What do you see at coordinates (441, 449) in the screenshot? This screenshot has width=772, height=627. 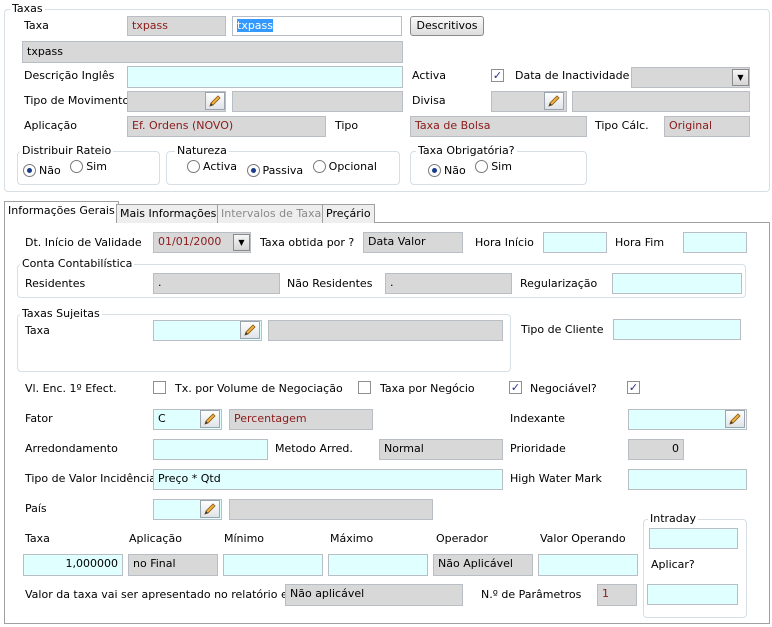 I see `metodo-arred-field: Normal` at bounding box center [441, 449].